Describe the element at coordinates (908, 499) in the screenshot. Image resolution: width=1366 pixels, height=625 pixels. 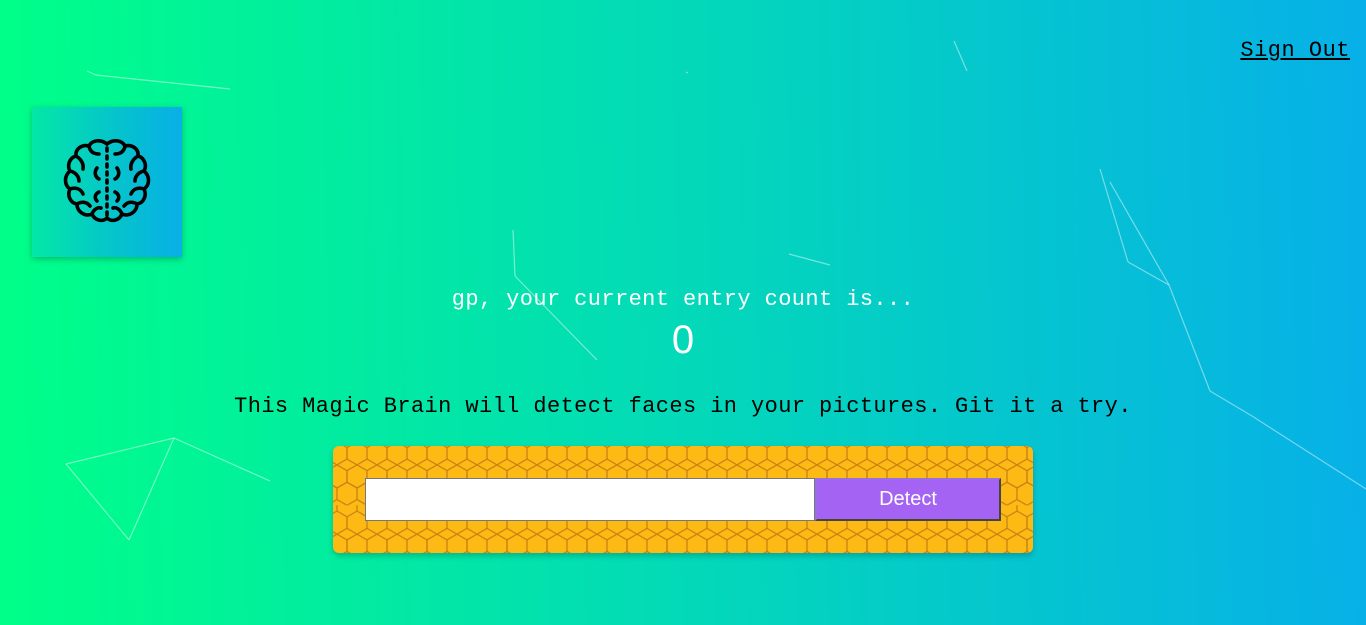
I see `detect-button: Detect` at that location.